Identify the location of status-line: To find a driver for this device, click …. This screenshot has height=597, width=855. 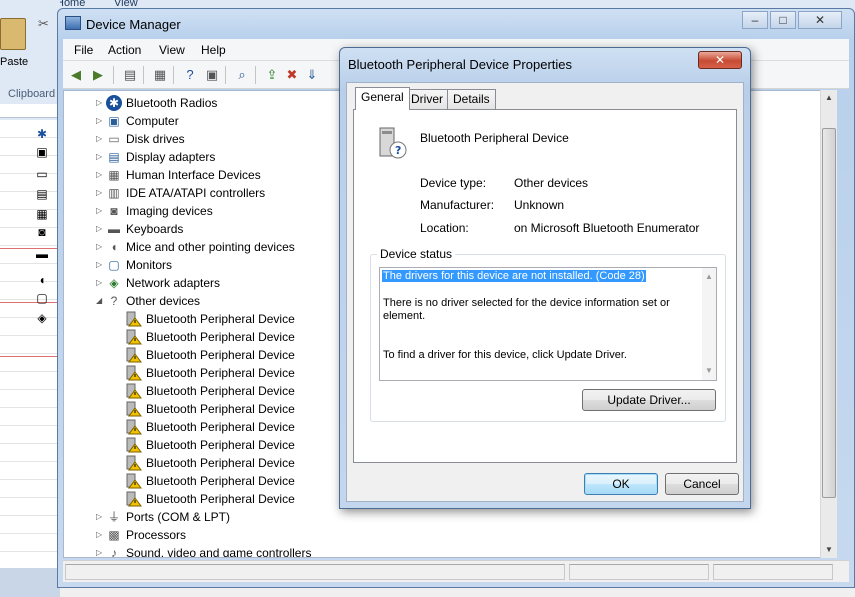
(505, 355).